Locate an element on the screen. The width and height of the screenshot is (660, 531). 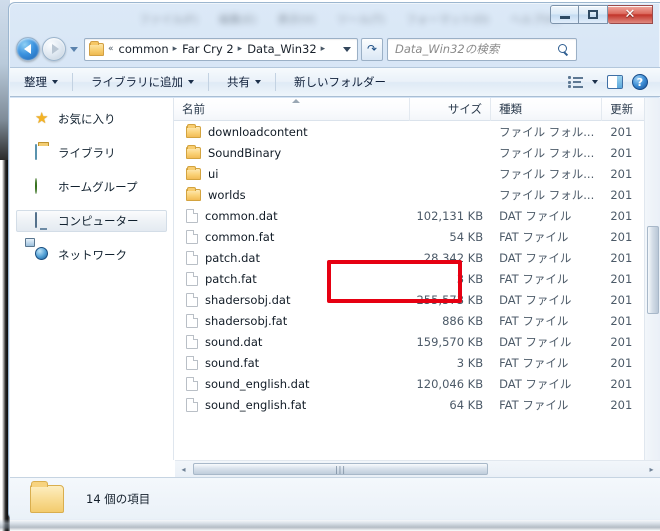
column-header-size-label: サイズ is located at coordinates (465, 109).